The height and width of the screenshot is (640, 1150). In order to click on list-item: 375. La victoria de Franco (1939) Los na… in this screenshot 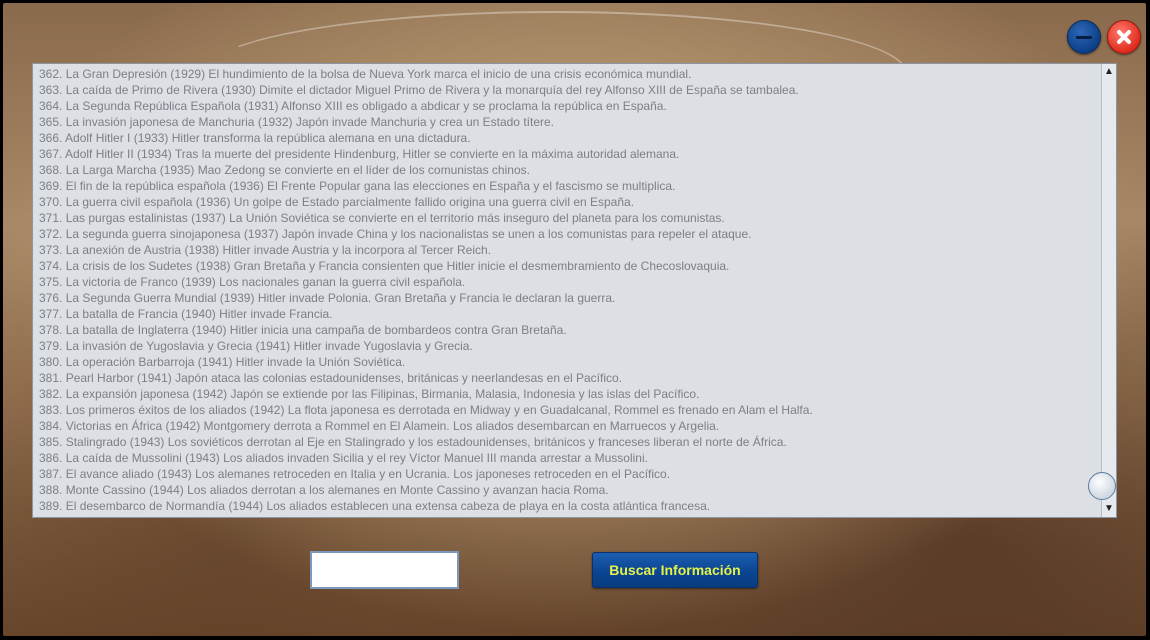, I will do `click(568, 282)`.